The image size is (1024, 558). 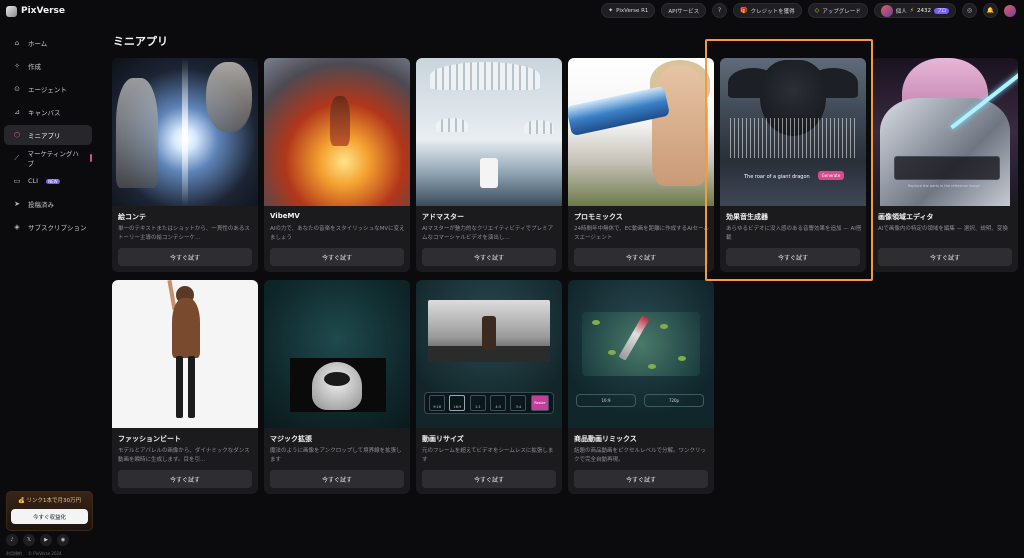 What do you see at coordinates (17, 157) in the screenshot?
I see `chart-icon: ⟋` at bounding box center [17, 157].